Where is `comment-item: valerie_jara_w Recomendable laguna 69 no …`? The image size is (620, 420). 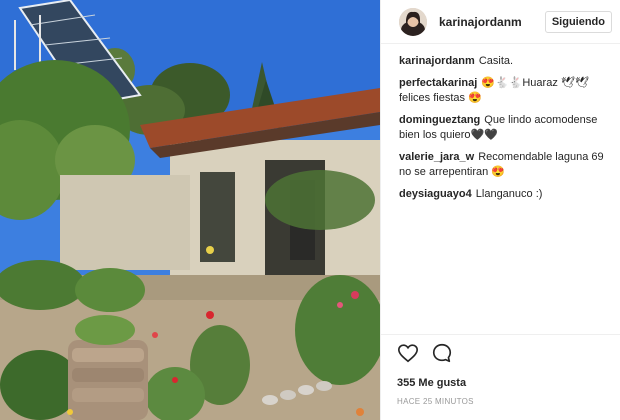 comment-item: valerie_jara_w Recomendable laguna 69 no … is located at coordinates (503, 165).